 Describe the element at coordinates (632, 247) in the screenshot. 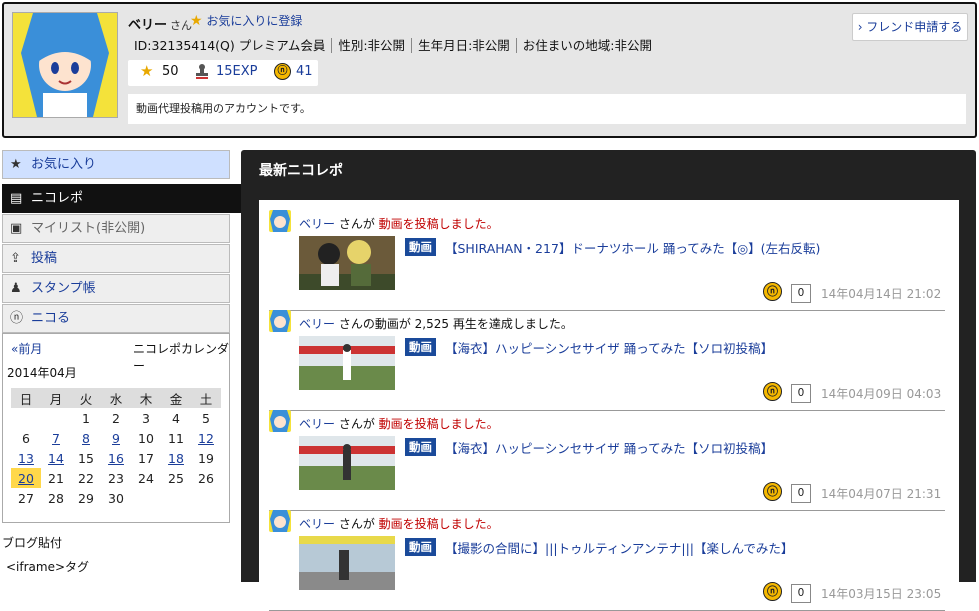

I see `video-title-link: 【SHIRAHAN・217】ドーナツホール 踊ってみた【◎】(左右反転)` at that location.